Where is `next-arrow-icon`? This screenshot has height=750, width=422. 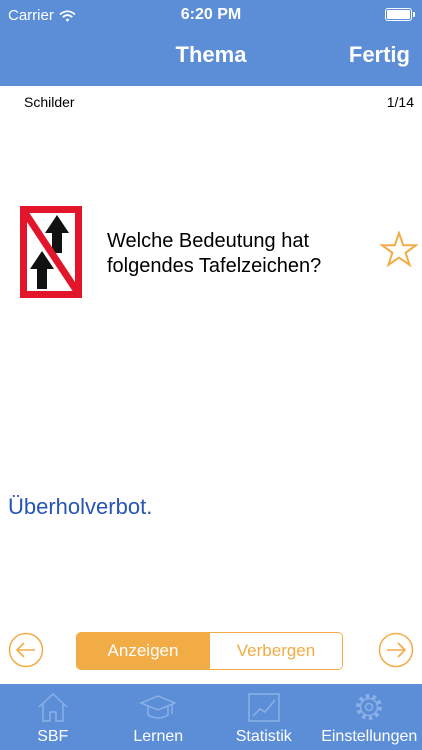 next-arrow-icon is located at coordinates (396, 650).